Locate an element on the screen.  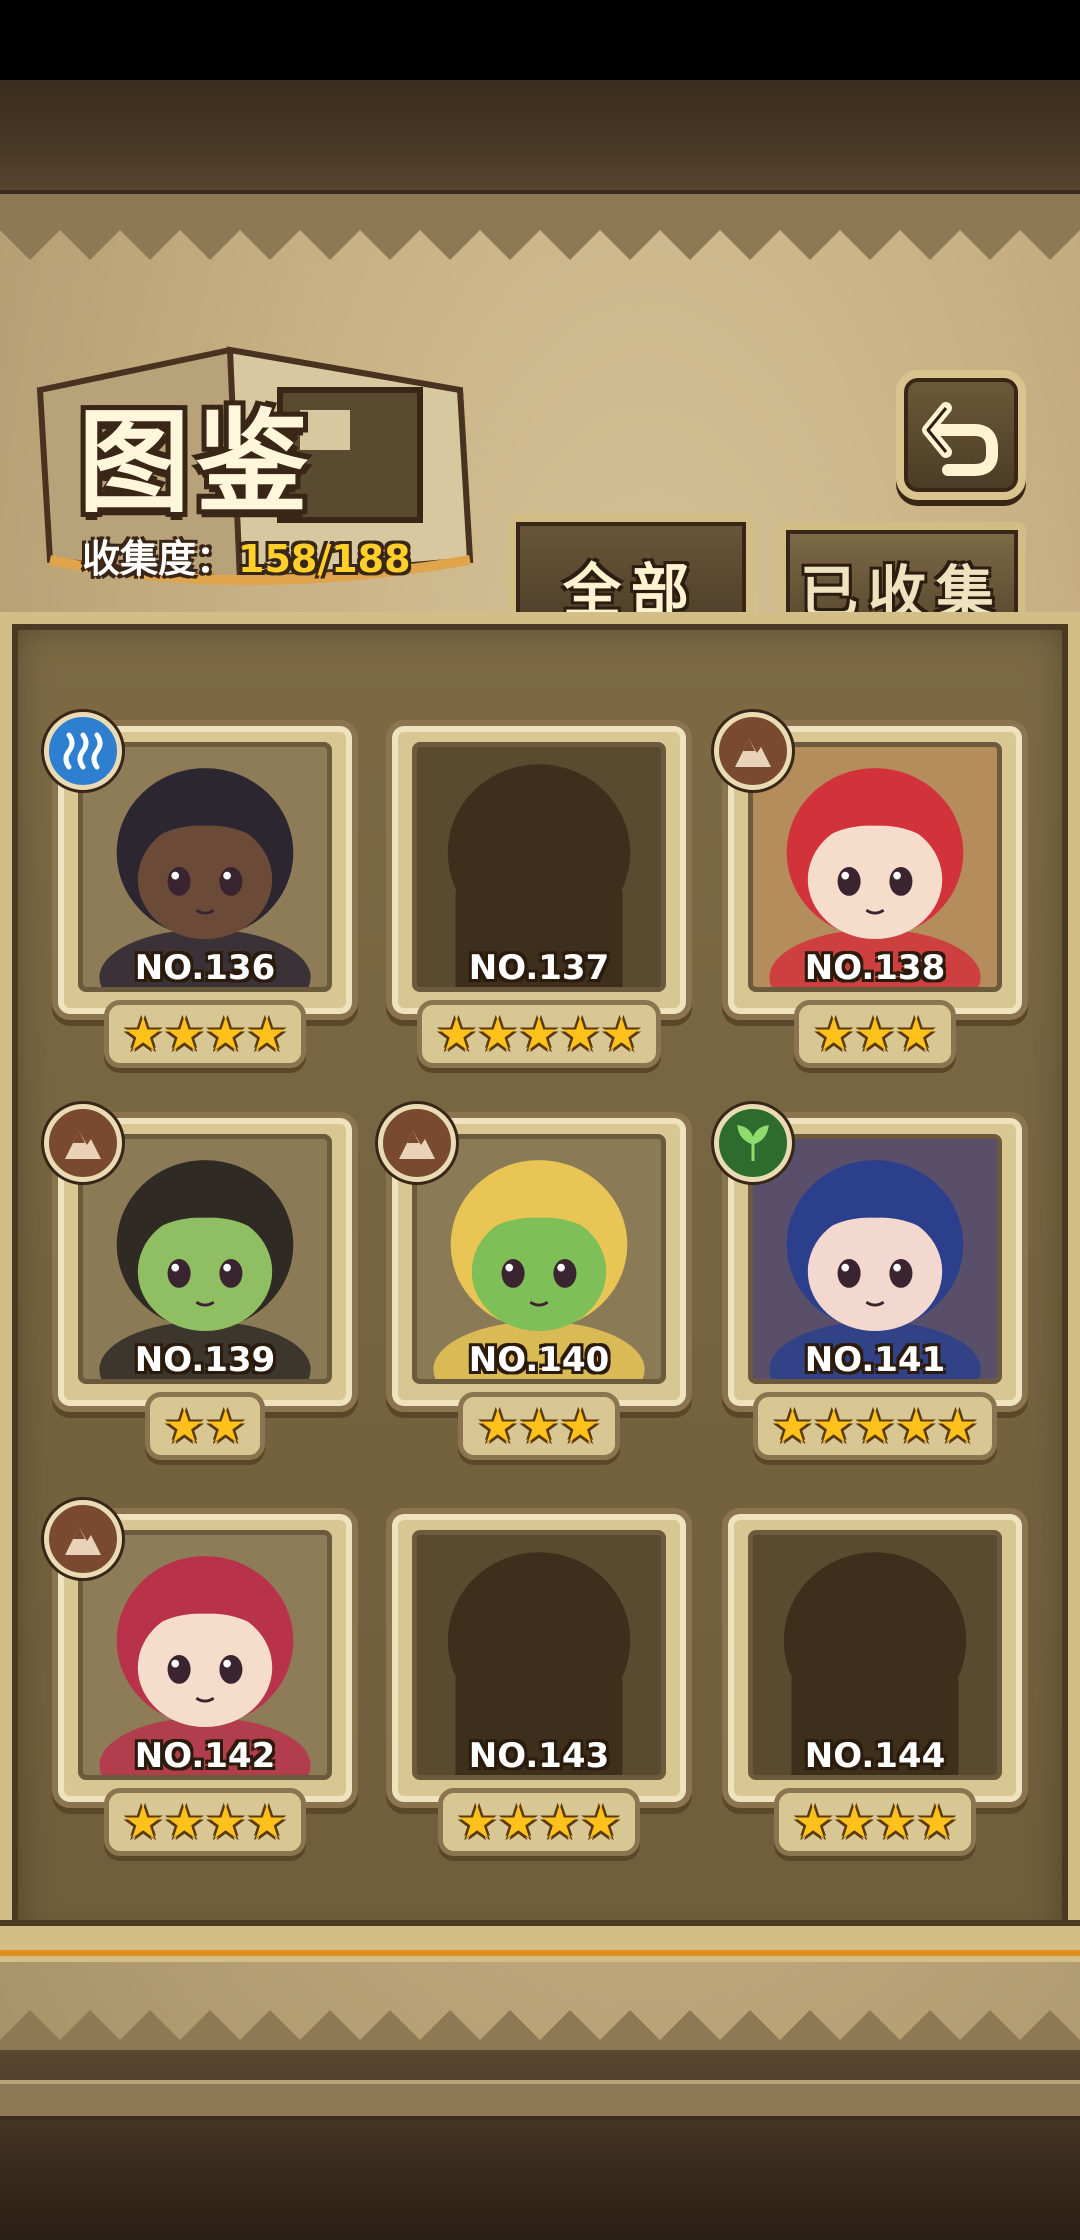
collection-value: 158/188 is located at coordinates (324, 559).